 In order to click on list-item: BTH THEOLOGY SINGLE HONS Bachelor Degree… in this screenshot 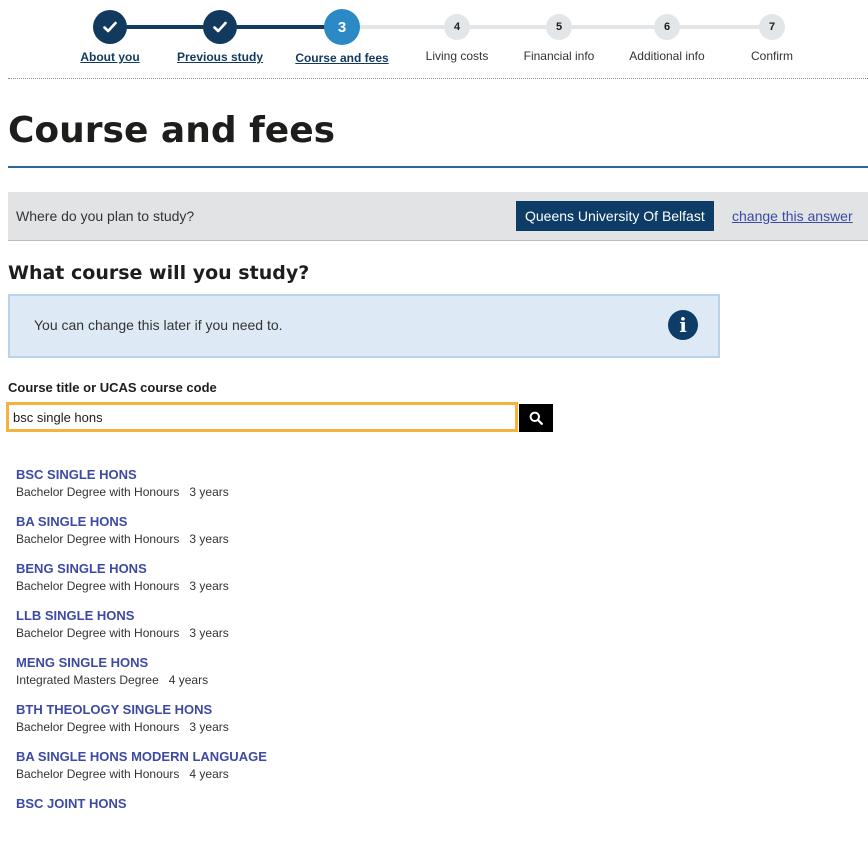, I will do `click(141, 725)`.